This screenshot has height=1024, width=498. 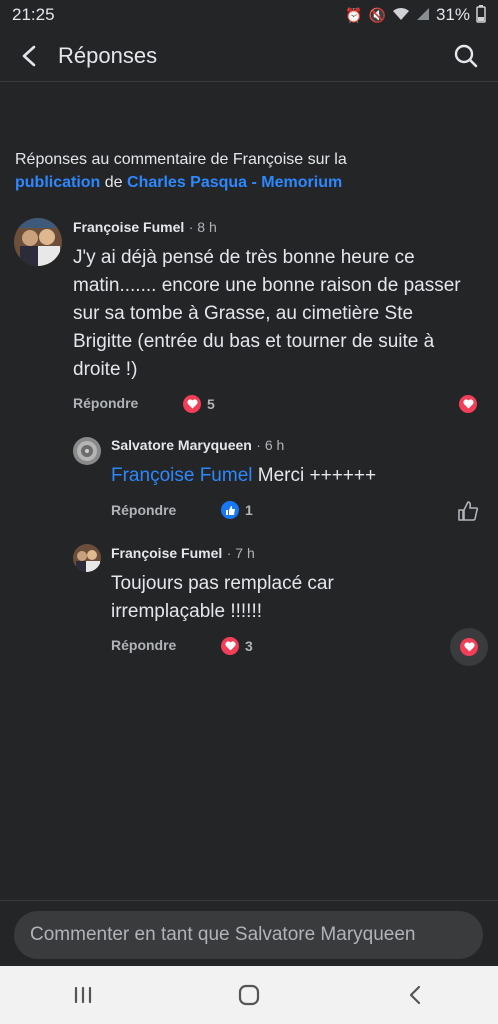 I want to click on reaction-summary: 5, so click(x=199, y=404).